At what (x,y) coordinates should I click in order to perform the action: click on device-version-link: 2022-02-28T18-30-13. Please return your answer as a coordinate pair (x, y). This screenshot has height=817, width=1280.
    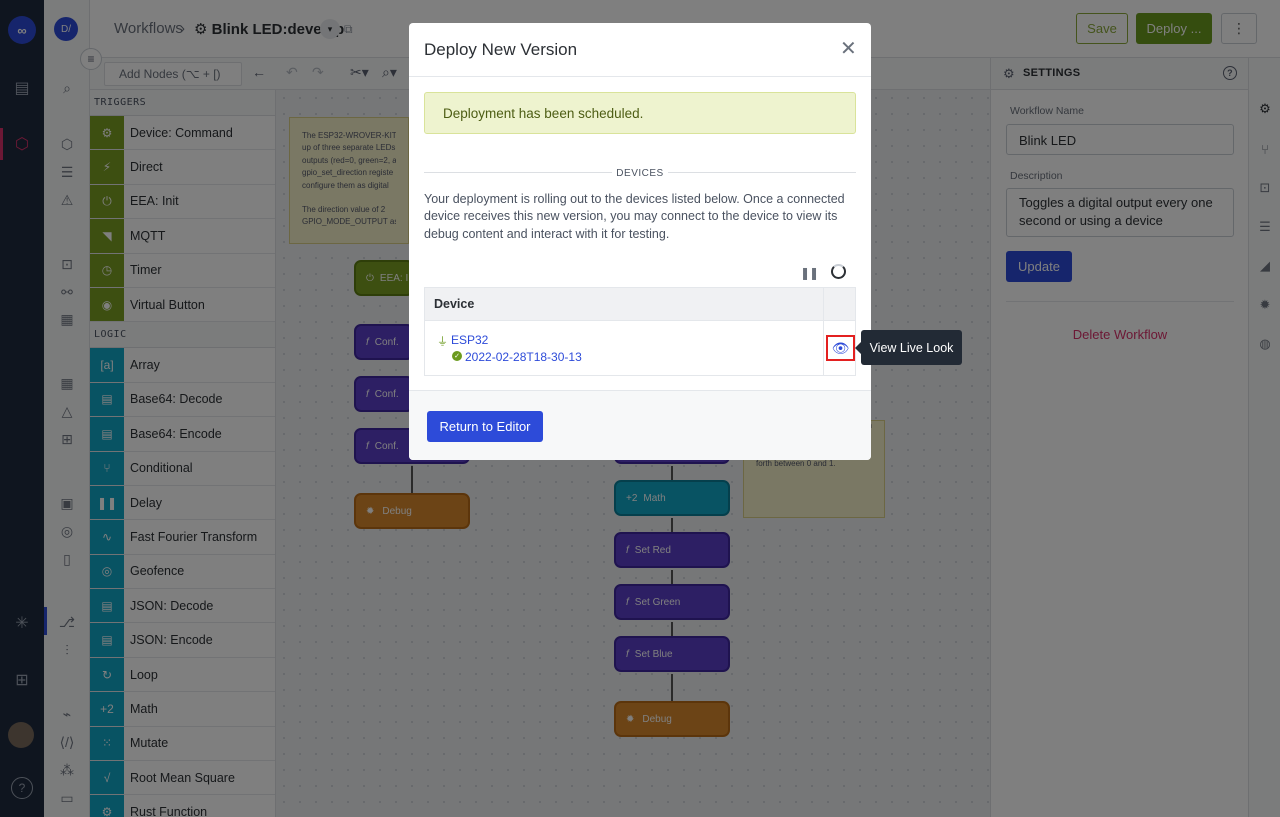
    Looking at the image, I should click on (523, 357).